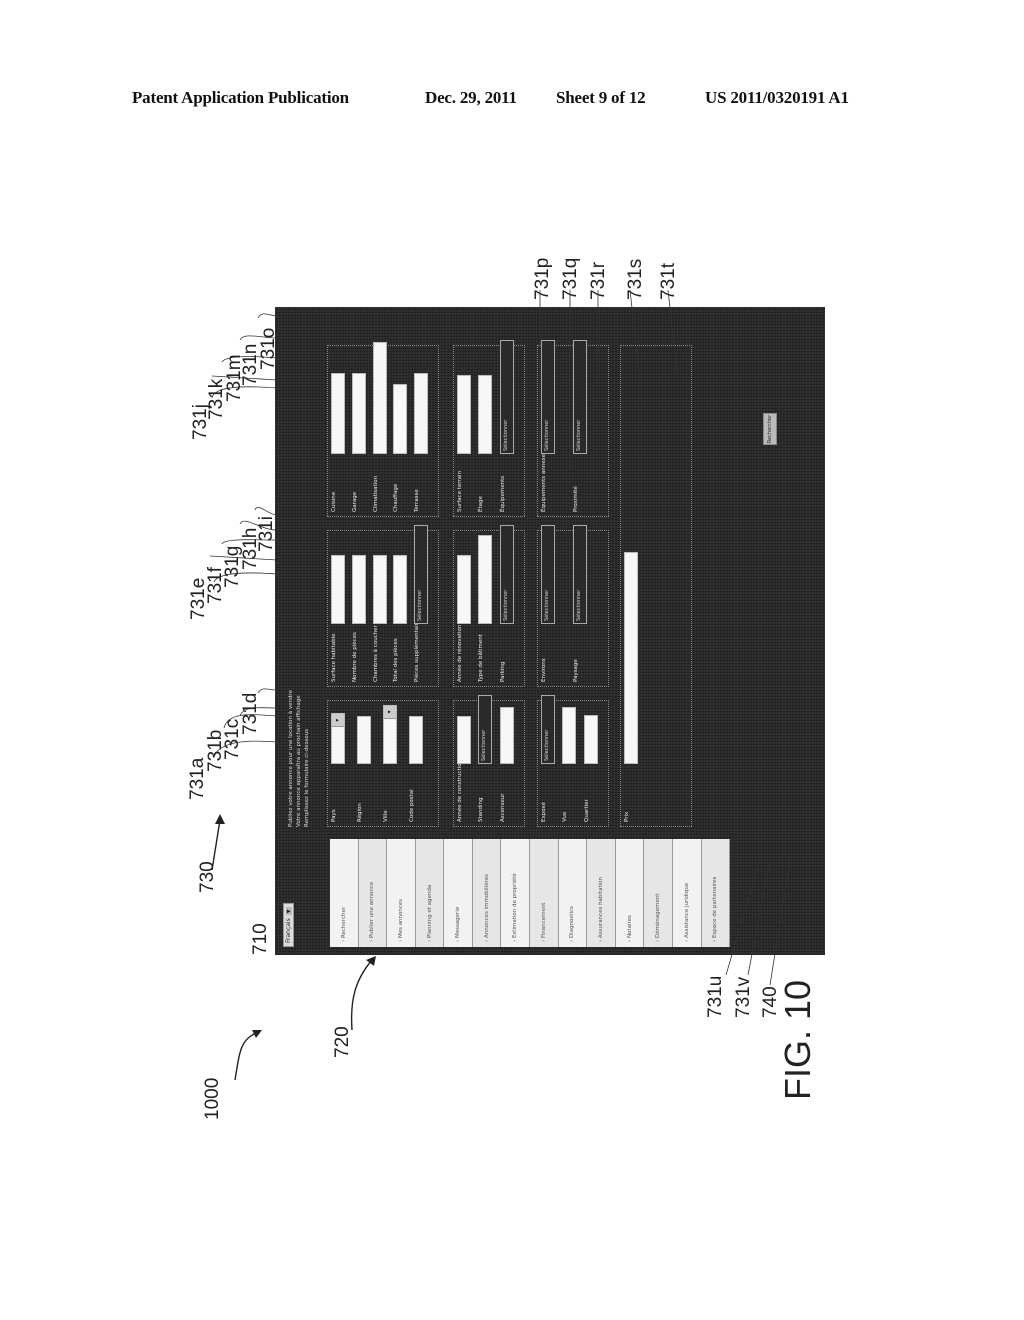 This screenshot has width=1024, height=1320. I want to click on chevron-down-icon: ▼, so click(288, 911).